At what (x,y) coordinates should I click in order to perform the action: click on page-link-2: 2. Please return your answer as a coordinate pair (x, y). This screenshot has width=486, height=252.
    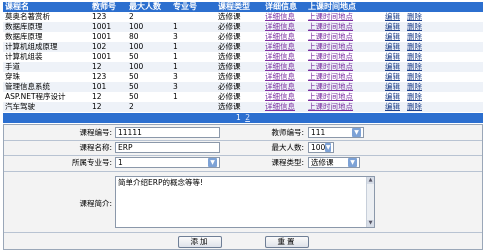
    Looking at the image, I should click on (247, 117).